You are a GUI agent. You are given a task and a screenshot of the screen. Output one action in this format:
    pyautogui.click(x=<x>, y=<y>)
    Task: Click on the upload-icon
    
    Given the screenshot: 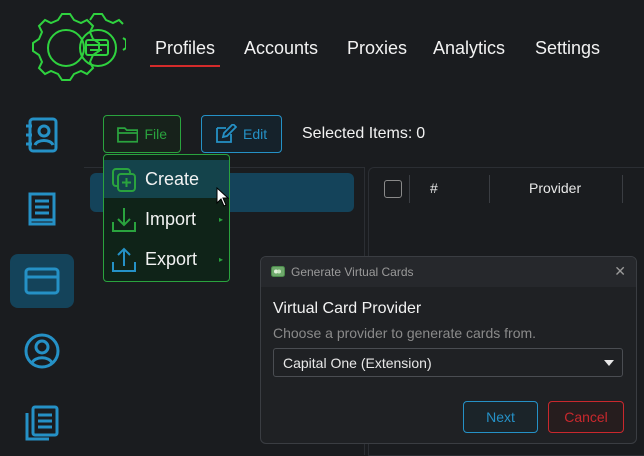 What is the action you would take?
    pyautogui.click(x=124, y=259)
    